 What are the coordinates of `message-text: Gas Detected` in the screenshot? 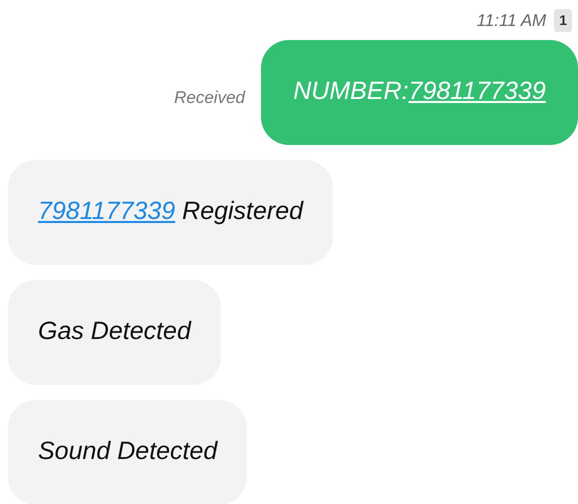 It's located at (114, 332).